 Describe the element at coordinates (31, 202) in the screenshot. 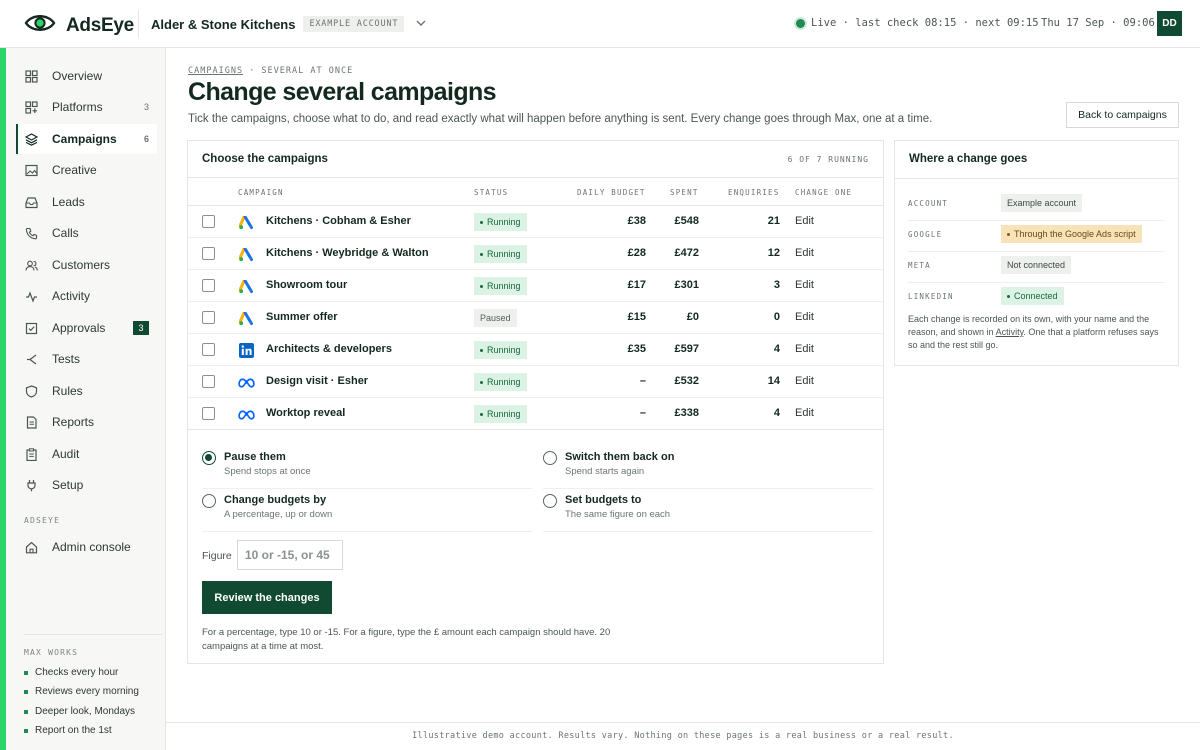

I see `inbox-icon` at that location.